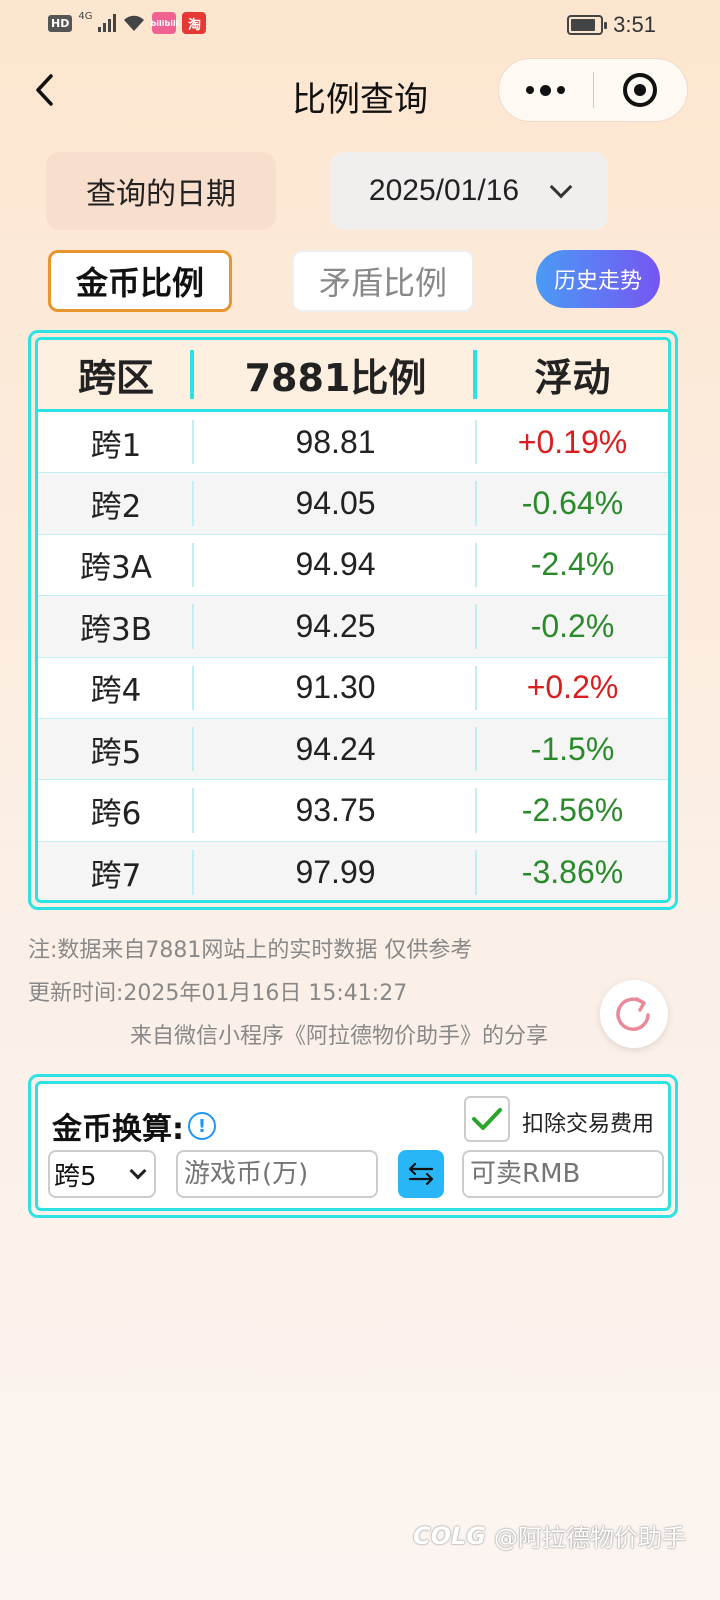 The height and width of the screenshot is (1600, 720). I want to click on more-dots-icon, so click(546, 90).